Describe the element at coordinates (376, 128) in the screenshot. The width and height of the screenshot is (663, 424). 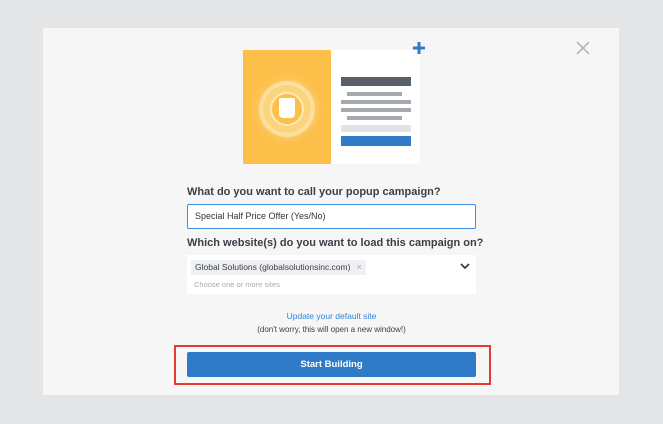
I see `illustration-input` at that location.